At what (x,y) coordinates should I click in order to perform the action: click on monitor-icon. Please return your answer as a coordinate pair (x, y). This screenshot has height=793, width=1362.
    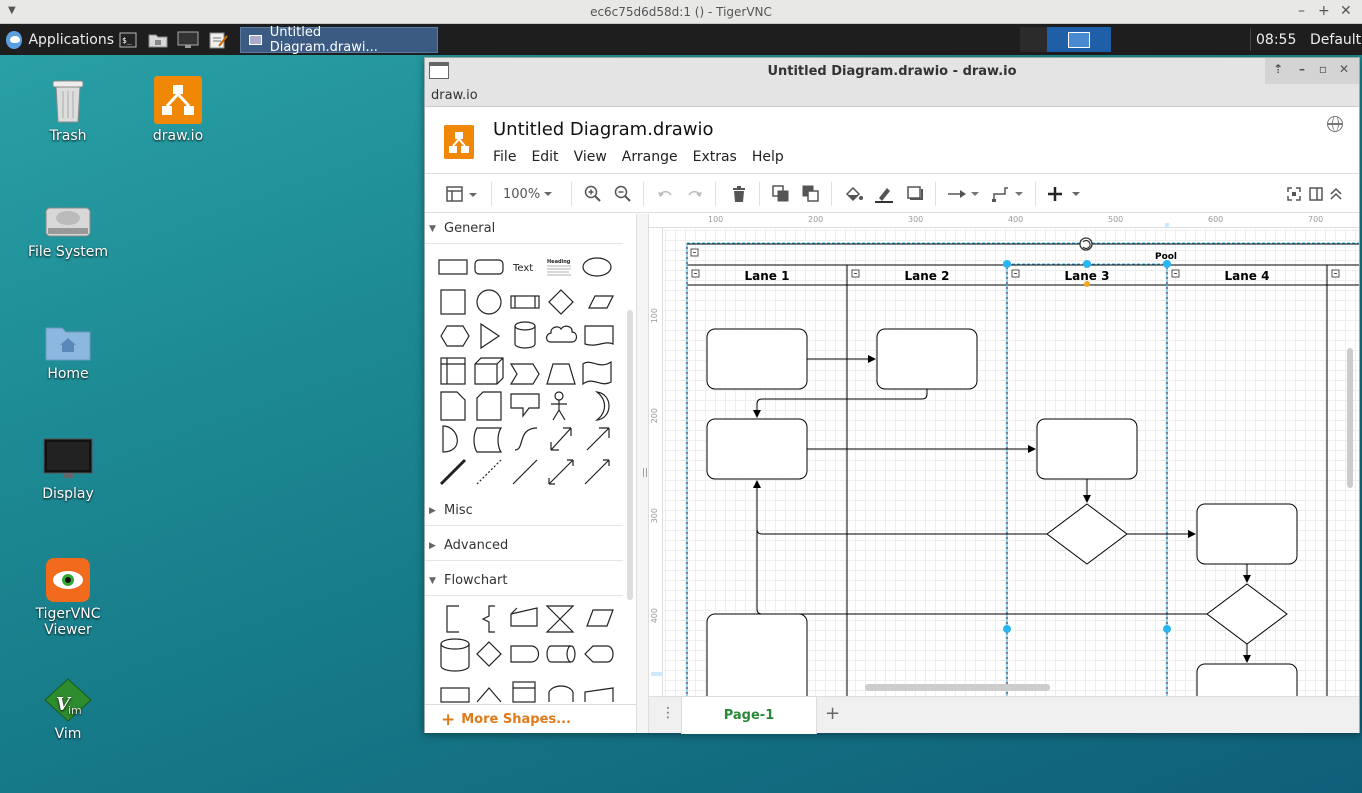
    Looking at the image, I should click on (68, 458).